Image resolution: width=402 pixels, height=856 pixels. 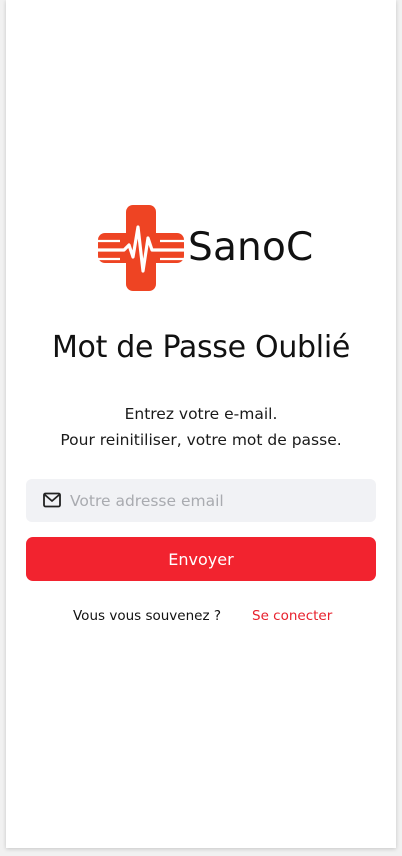 I want to click on brand-name: SanoC, so click(x=251, y=247).